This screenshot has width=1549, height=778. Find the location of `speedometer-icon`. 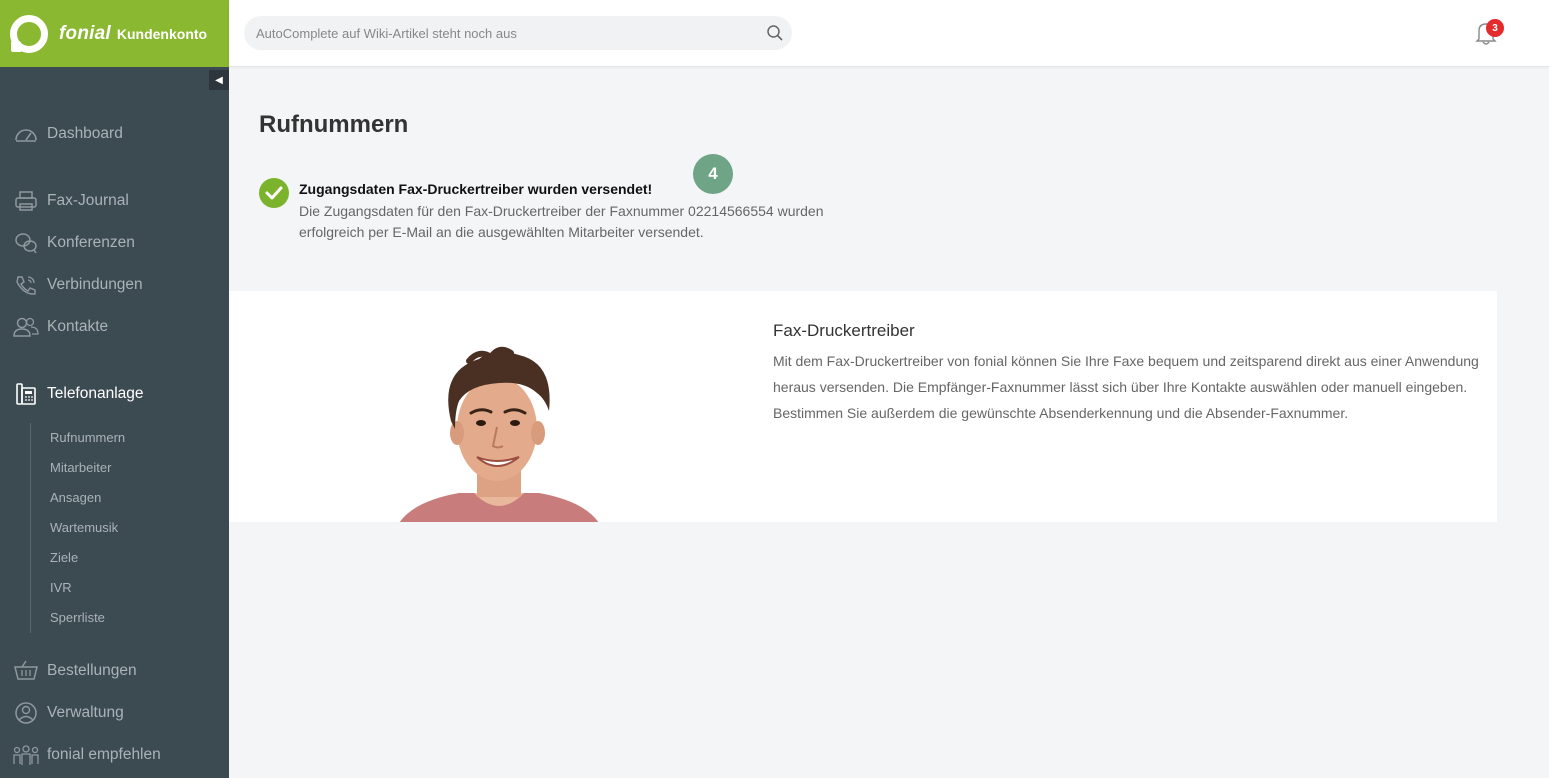

speedometer-icon is located at coordinates (26, 134).